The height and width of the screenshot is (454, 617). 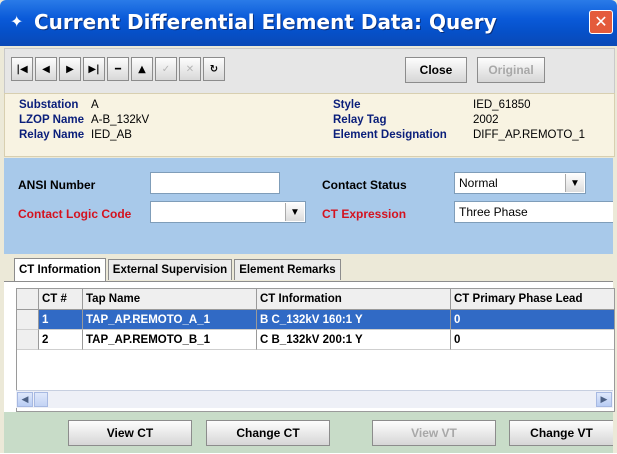 I want to click on table-row: 2 TAP_AP.REMOTO_B_1 C B_132kV 200:1 Y 0, so click(x=315, y=340).